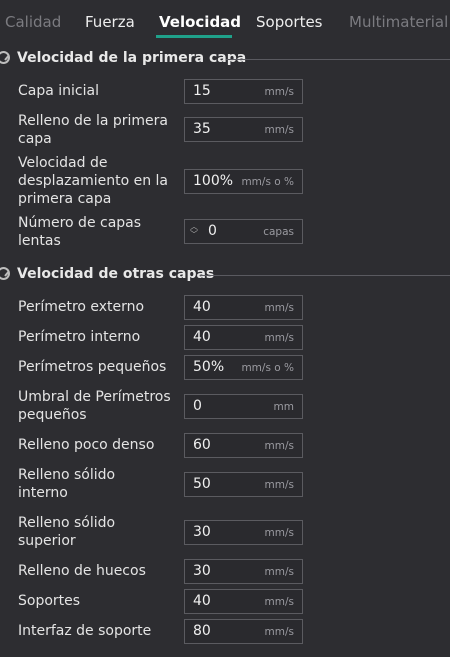 The image size is (450, 657). I want to click on setting-label: Soportes, so click(49, 601).